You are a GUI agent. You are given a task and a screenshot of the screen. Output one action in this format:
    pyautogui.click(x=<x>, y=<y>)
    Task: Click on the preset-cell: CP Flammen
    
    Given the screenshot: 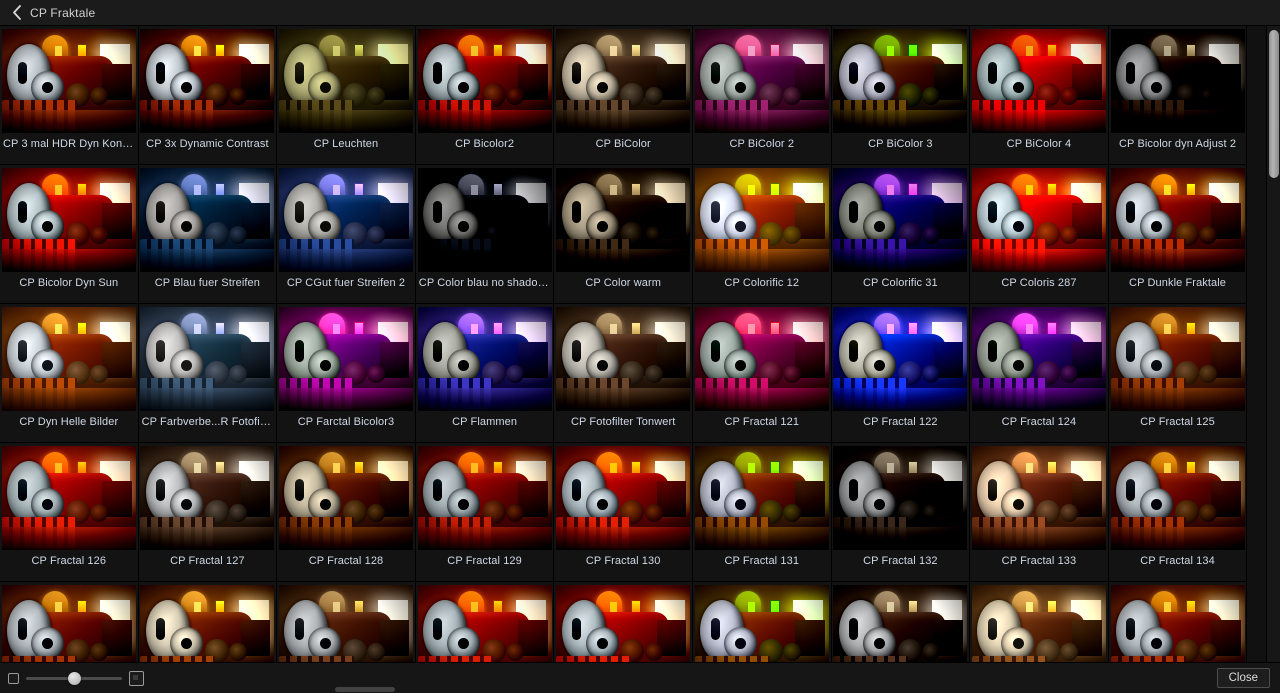 What is the action you would take?
    pyautogui.click(x=485, y=373)
    